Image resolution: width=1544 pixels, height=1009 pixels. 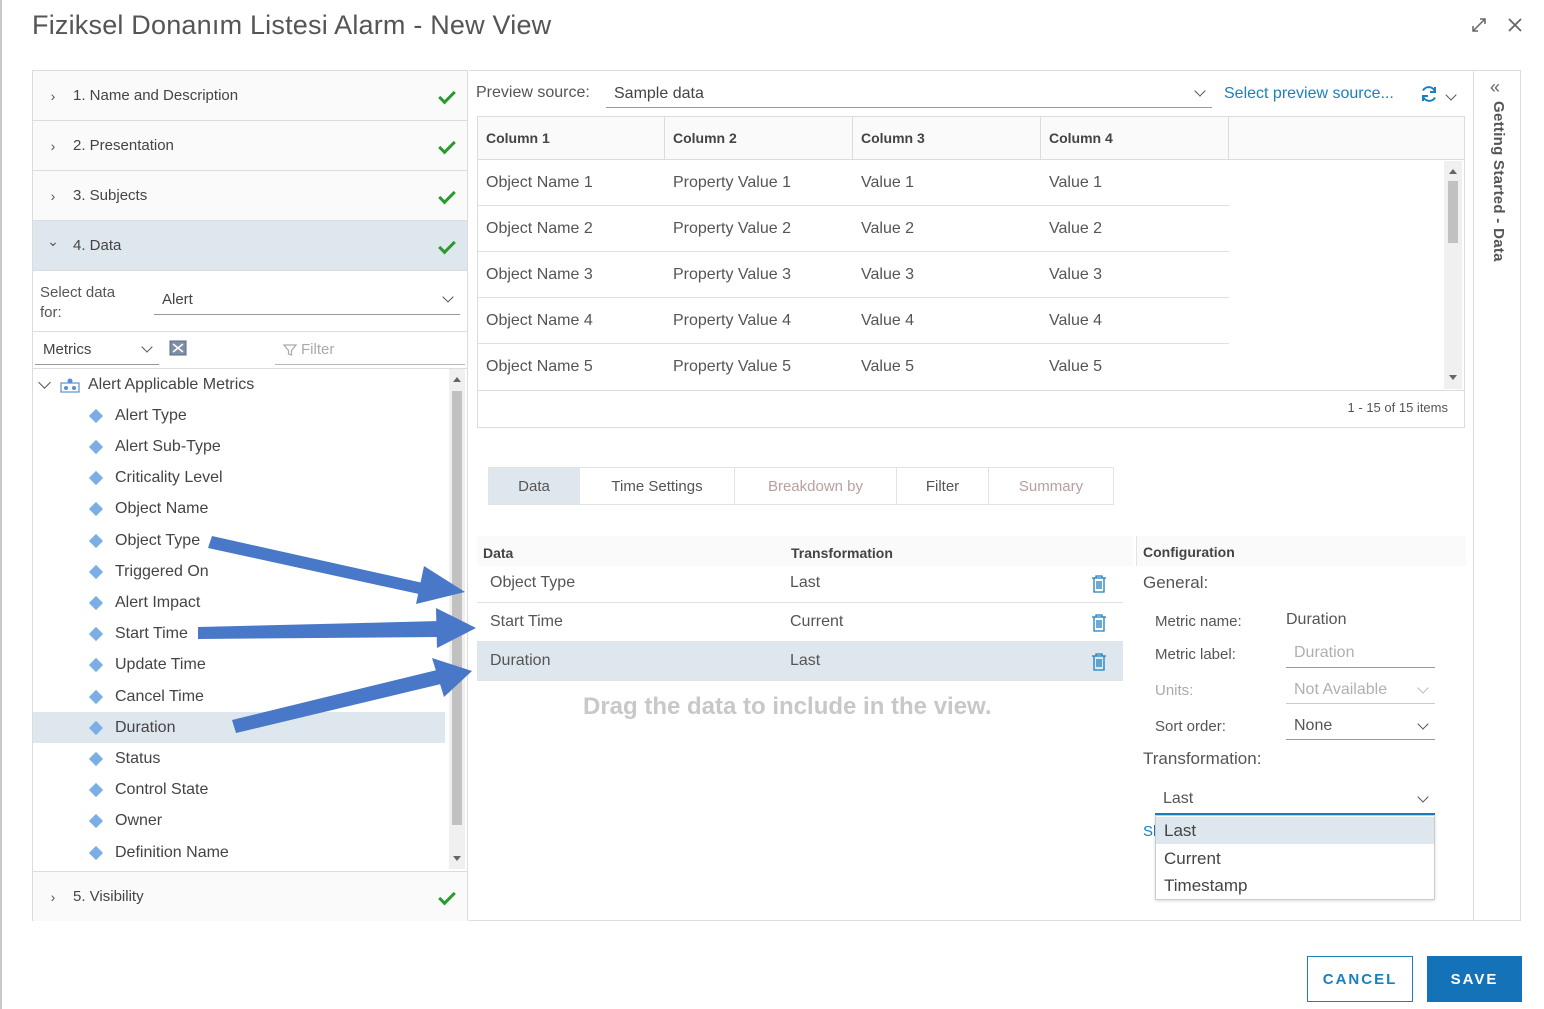 What do you see at coordinates (759, 138) in the screenshot?
I see `grid-column-header: Column 2` at bounding box center [759, 138].